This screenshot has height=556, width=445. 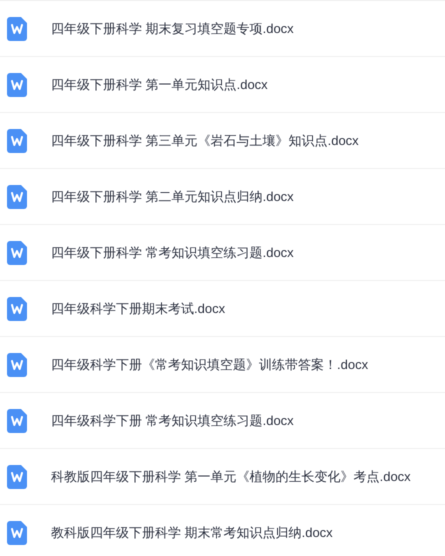 I want to click on file-name: 科教版四年级下册科学 第一单元《植物的生长变化》考点.docx, so click(x=231, y=476).